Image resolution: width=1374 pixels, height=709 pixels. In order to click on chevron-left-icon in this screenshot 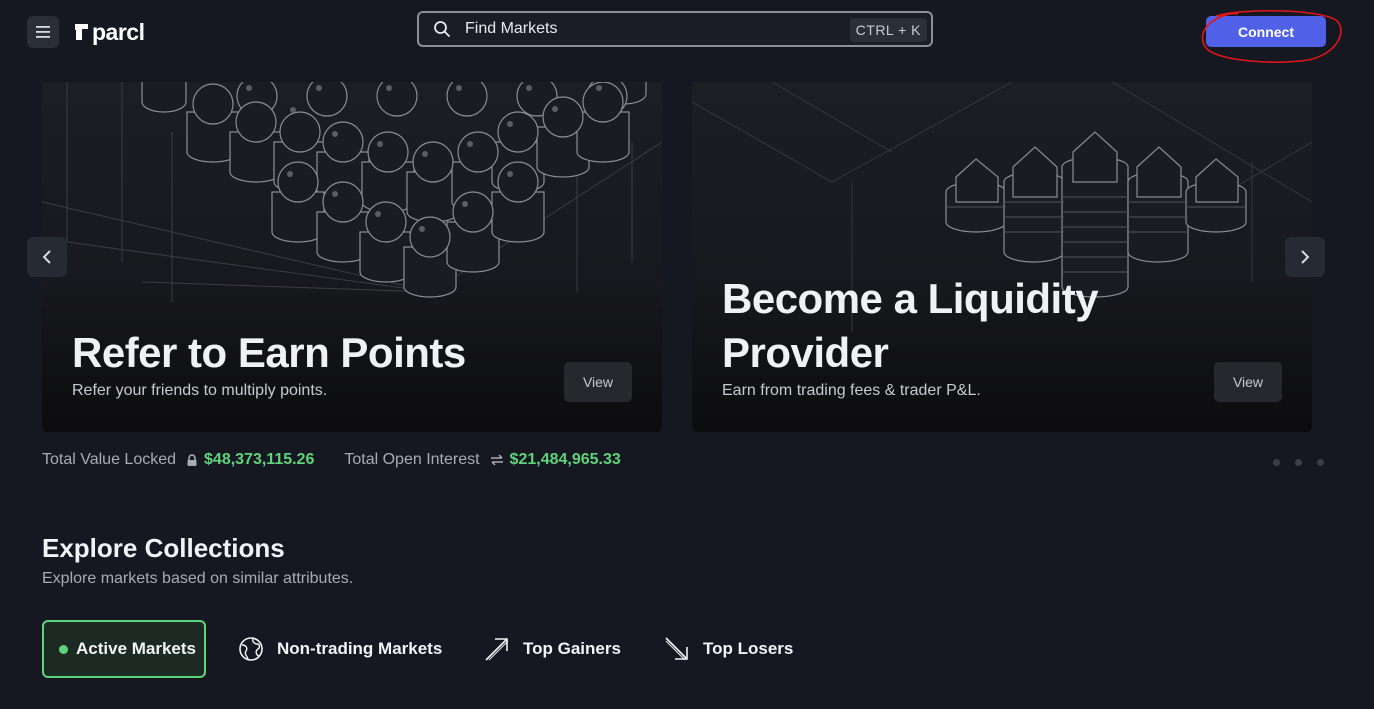, I will do `click(46, 257)`.